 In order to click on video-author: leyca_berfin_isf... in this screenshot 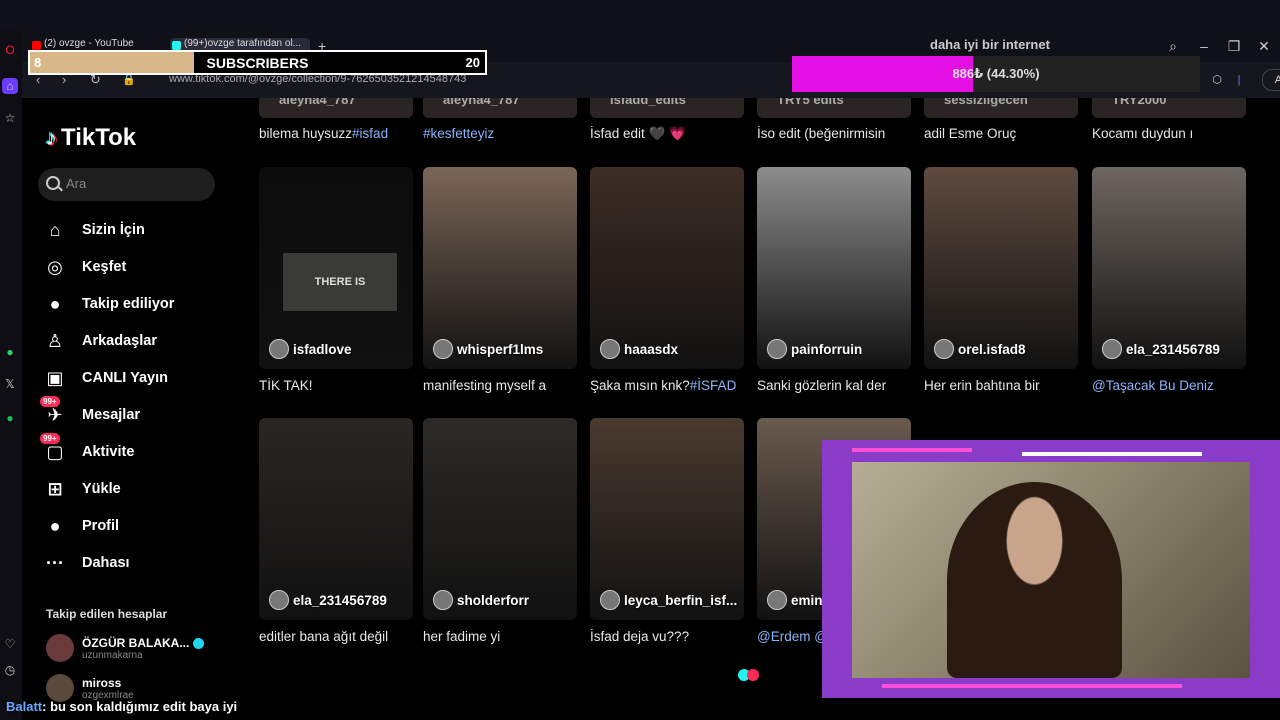, I will do `click(668, 600)`.